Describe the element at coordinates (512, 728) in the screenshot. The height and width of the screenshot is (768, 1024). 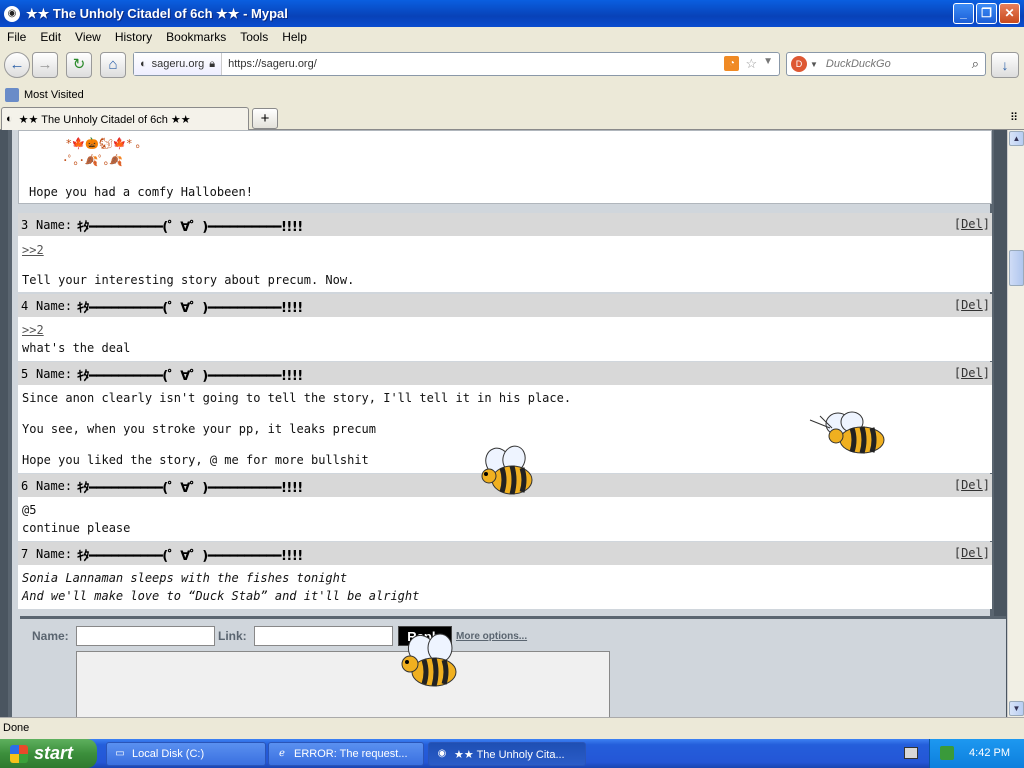
I see `status-bar: Done` at that location.